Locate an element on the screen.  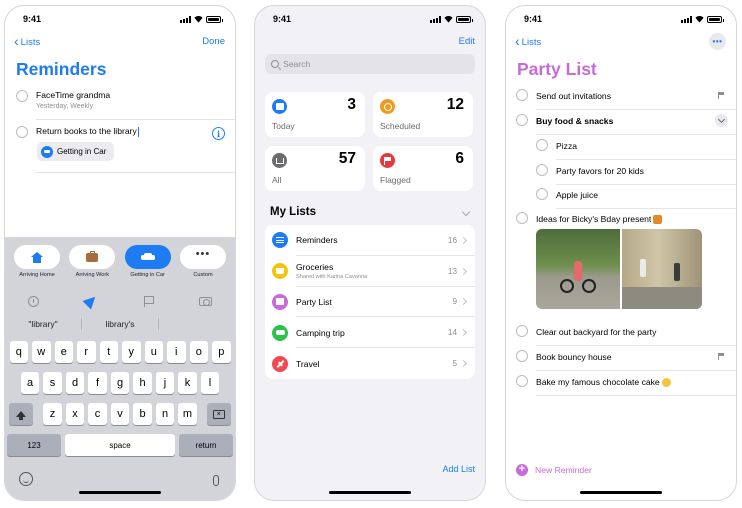
subtask-item: Pizza is located at coordinates (626, 150).